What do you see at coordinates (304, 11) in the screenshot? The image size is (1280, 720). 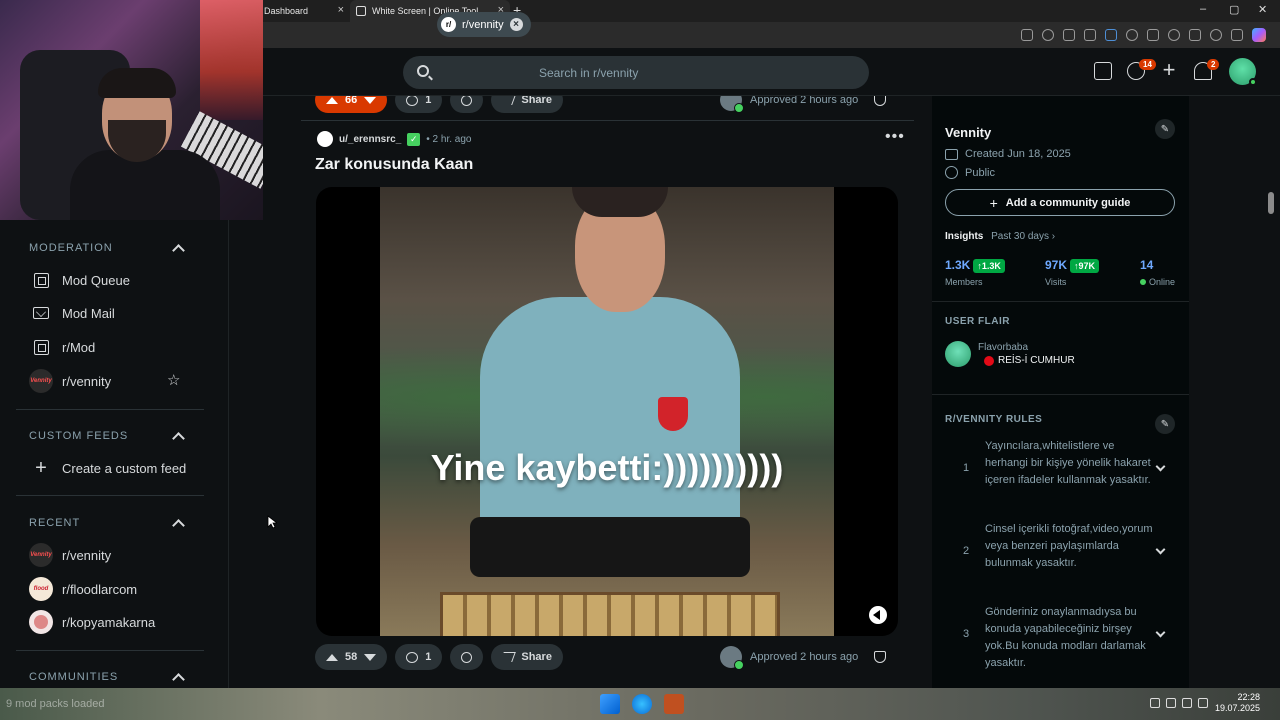 I see `tab-dashboard: Dashboard ×` at bounding box center [304, 11].